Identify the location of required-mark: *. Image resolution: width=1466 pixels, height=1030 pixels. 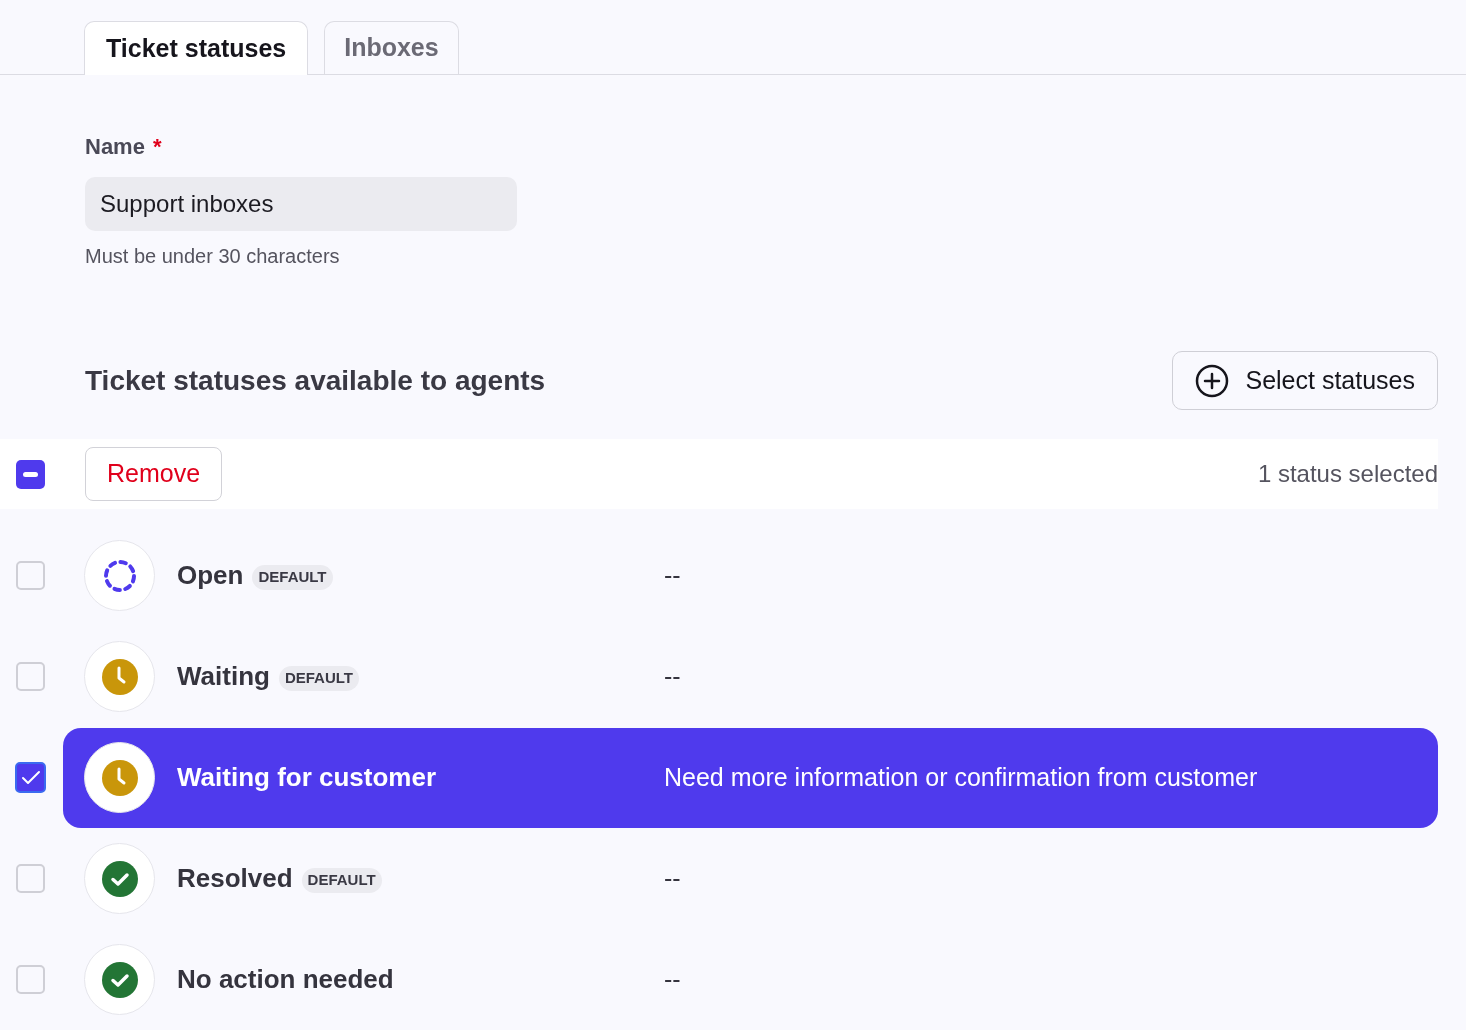
(157, 147).